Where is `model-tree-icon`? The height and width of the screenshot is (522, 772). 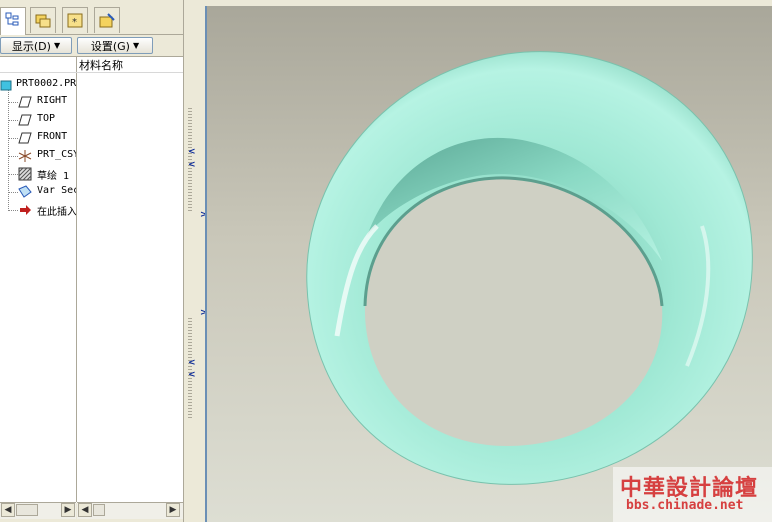 model-tree-icon is located at coordinates (12, 19).